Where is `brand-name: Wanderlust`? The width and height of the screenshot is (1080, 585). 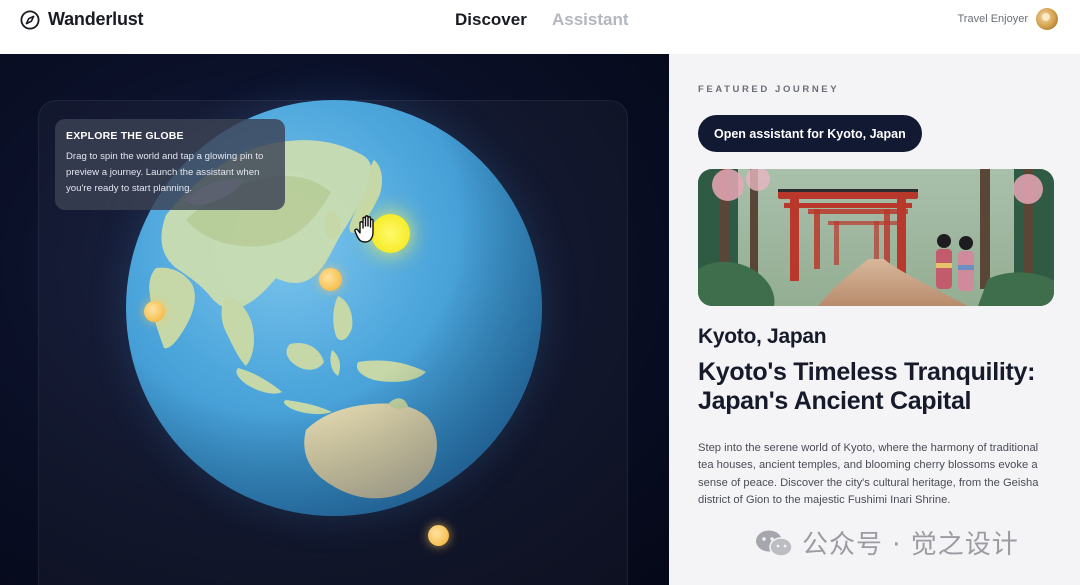 brand-name: Wanderlust is located at coordinates (96, 19).